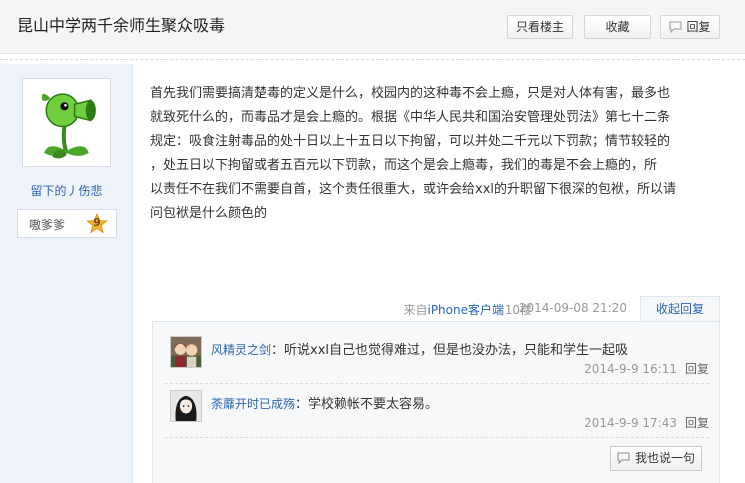  What do you see at coordinates (404, 165) in the screenshot?
I see `post-line: ，处五日以下拘留或者五百元以下罚款，而这个是会上瘾毒，我们的毒是不会上瘾的，所` at bounding box center [404, 165].